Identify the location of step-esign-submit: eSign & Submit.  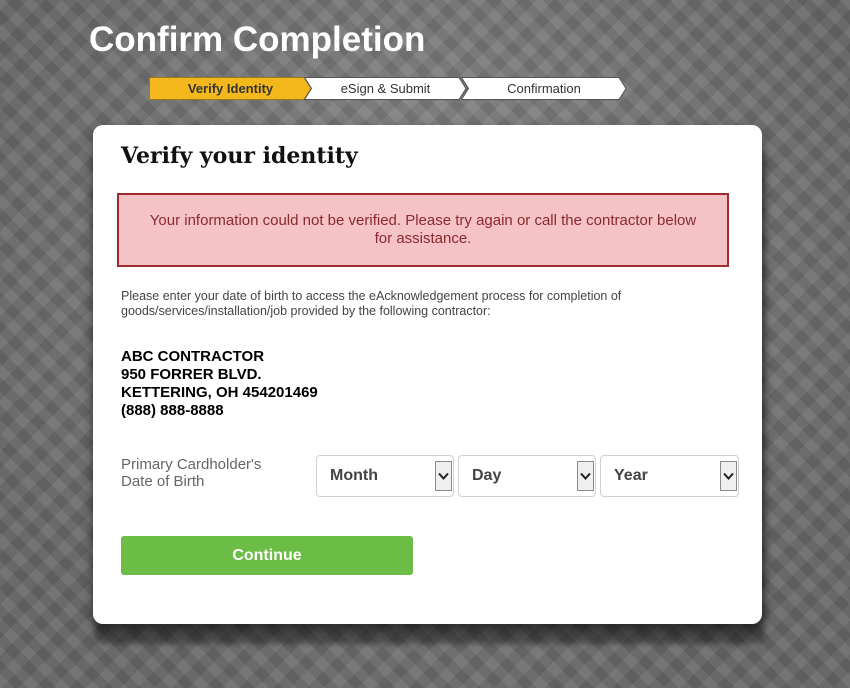
(385, 88).